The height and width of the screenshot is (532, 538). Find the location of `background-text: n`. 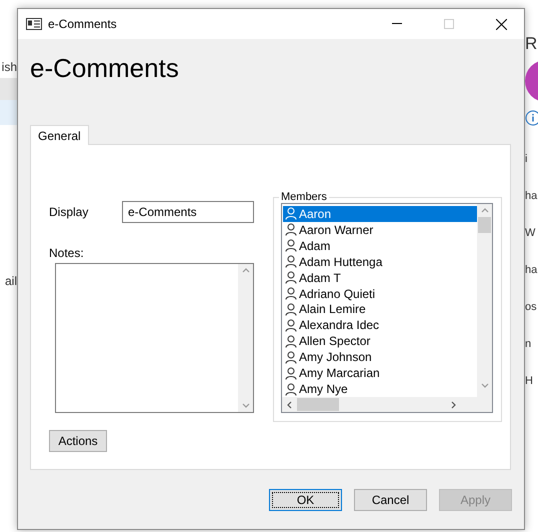

background-text: n is located at coordinates (528, 344).